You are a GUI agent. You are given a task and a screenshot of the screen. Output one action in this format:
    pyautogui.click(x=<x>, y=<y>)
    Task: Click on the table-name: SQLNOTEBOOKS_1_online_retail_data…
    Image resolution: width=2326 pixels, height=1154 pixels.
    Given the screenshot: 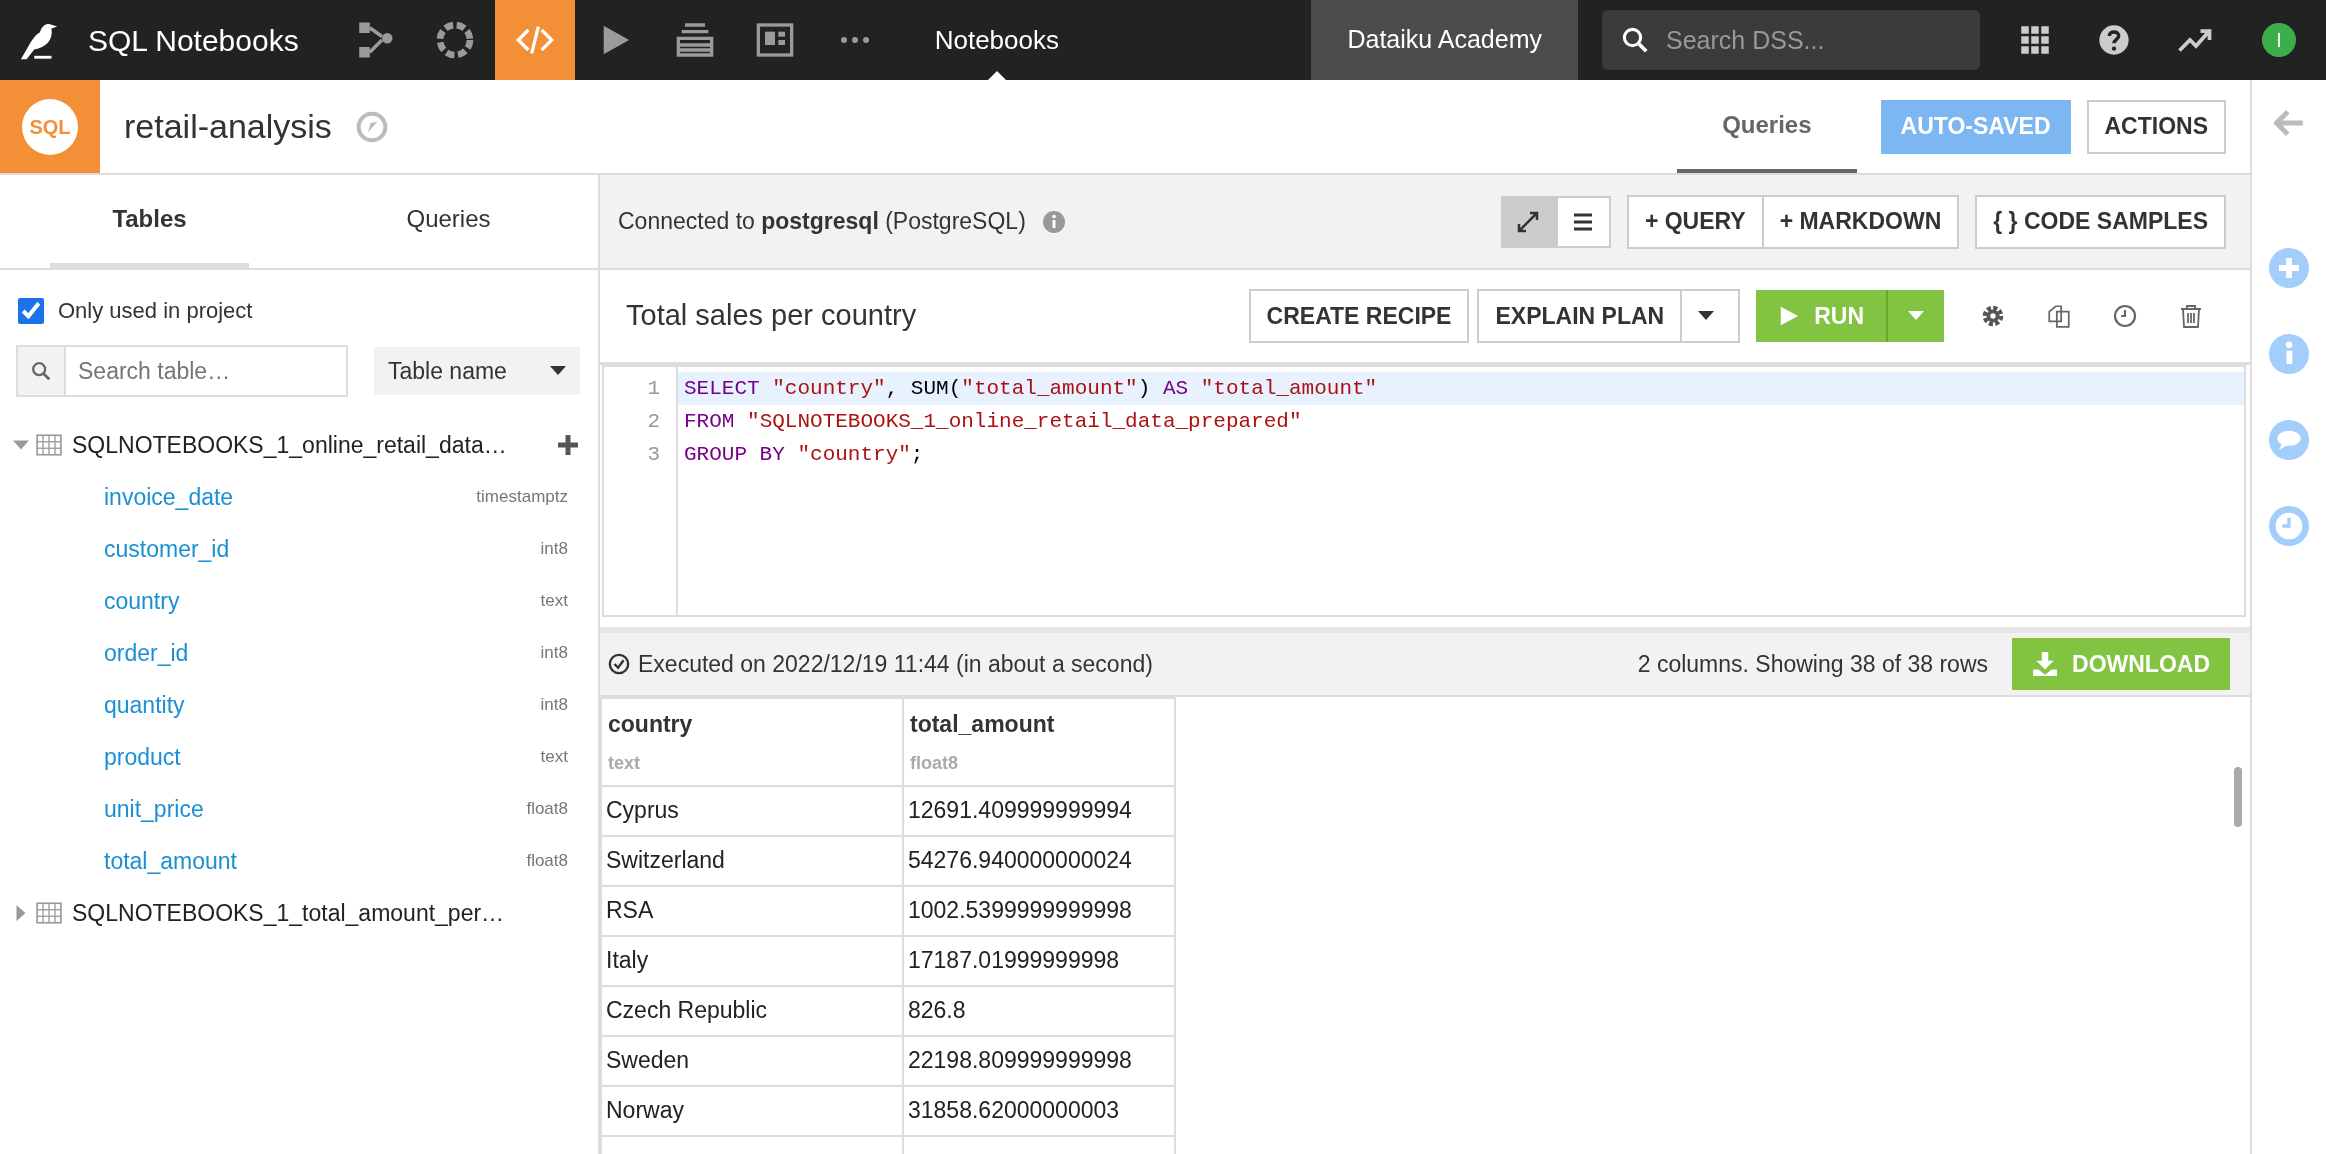 What is the action you would take?
    pyautogui.click(x=289, y=445)
    